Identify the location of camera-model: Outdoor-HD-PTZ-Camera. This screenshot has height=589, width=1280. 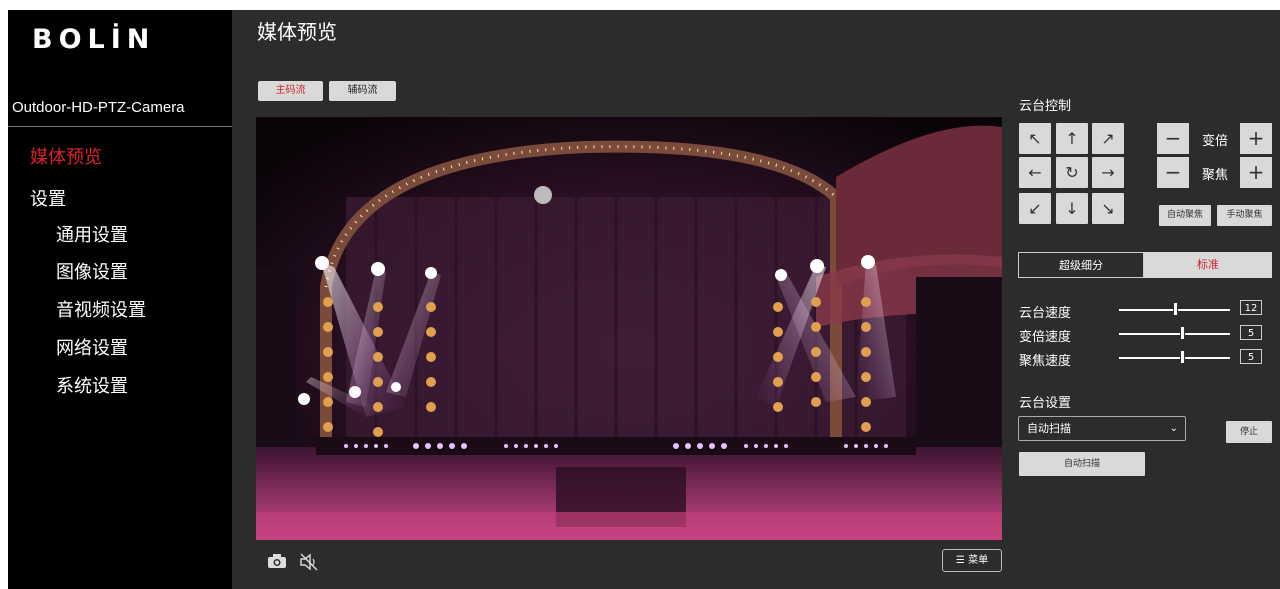
(98, 107).